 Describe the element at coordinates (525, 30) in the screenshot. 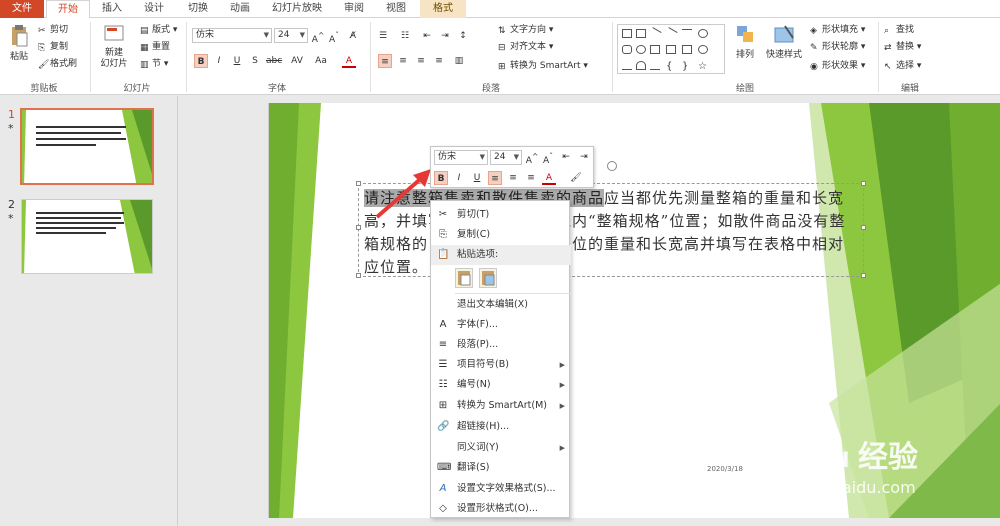

I see `text-direction-button: ⇅ 文字方向 ▾` at that location.